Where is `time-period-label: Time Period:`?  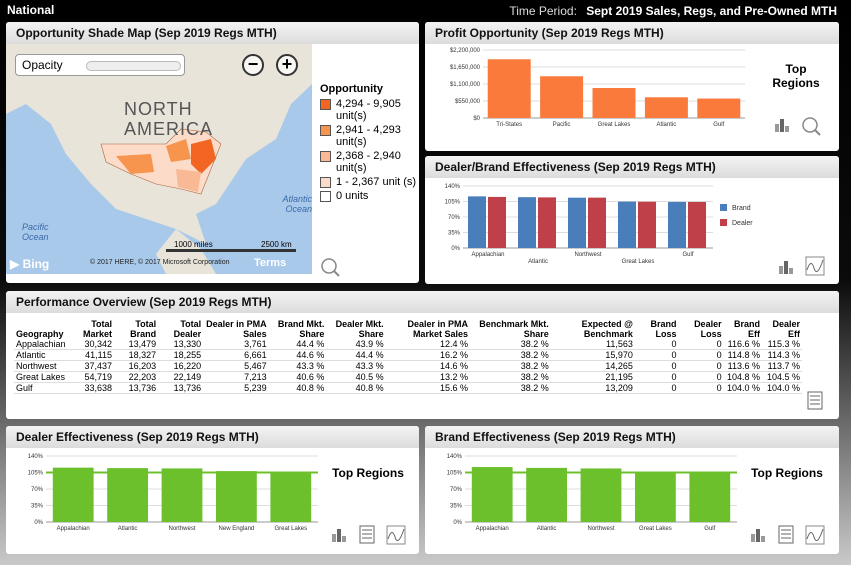 time-period-label: Time Period: is located at coordinates (543, 11).